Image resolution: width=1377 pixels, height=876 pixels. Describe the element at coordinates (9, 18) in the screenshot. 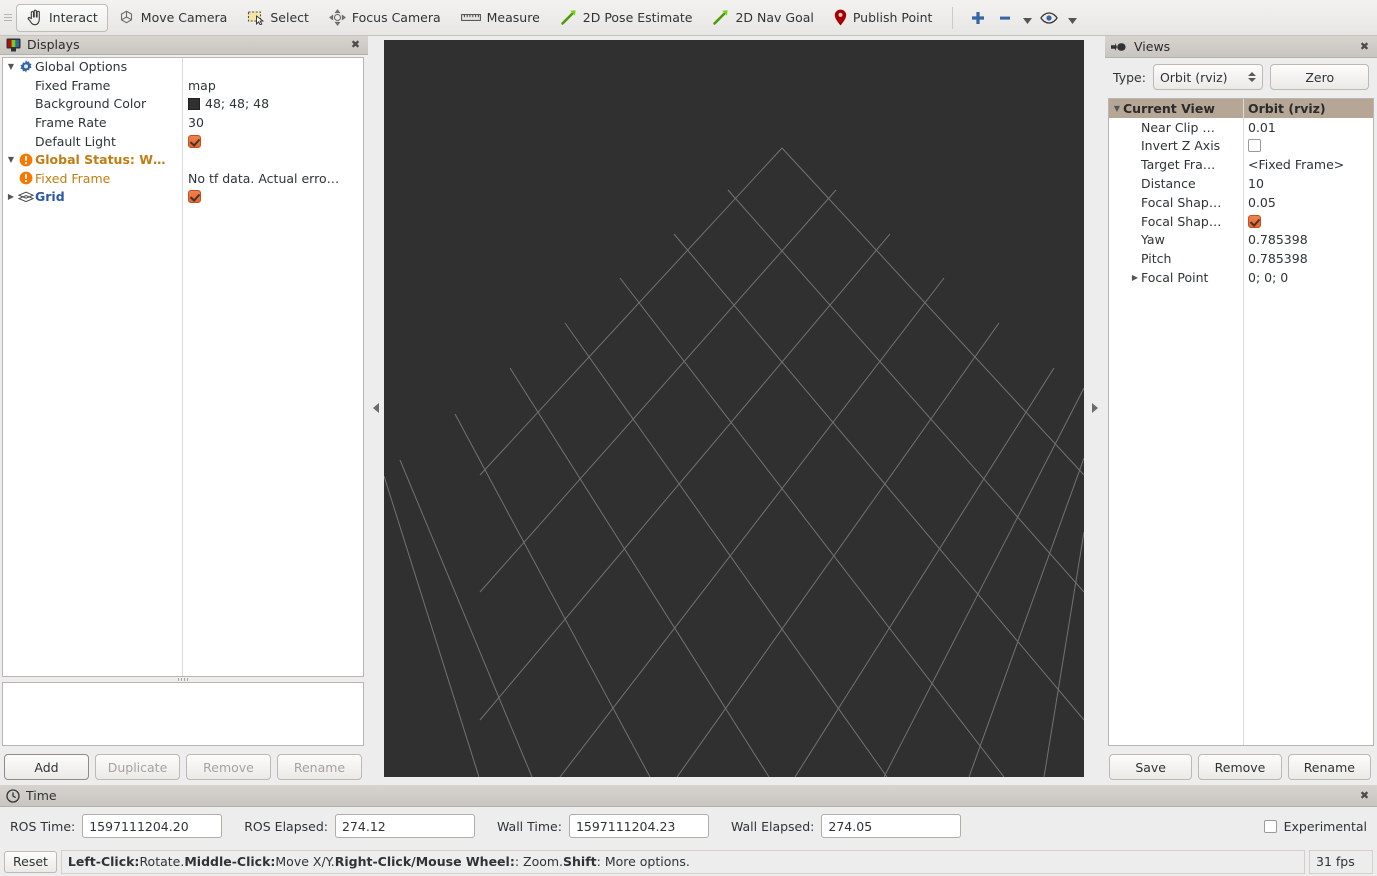

I see `toolbar-drag-handle` at that location.